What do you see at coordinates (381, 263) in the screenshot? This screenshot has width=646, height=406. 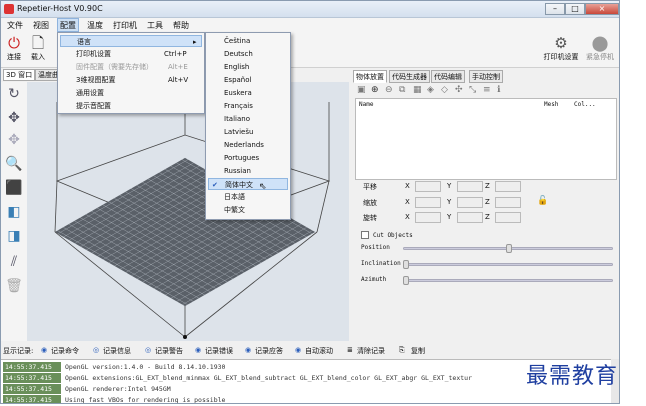 I see `inclination-label: Inclination` at bounding box center [381, 263].